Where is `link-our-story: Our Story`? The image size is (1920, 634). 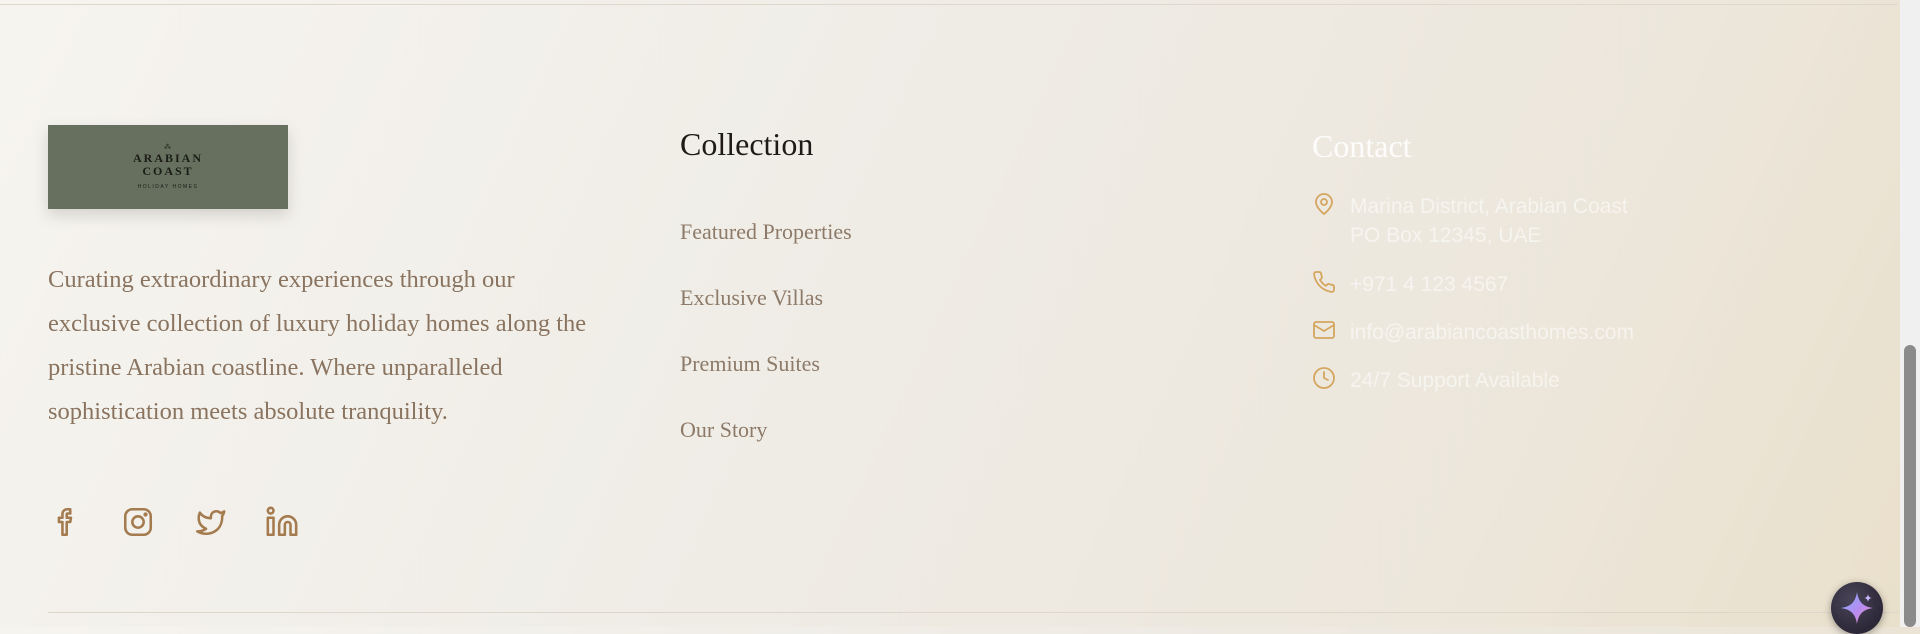 link-our-story: Our Story is located at coordinates (723, 429).